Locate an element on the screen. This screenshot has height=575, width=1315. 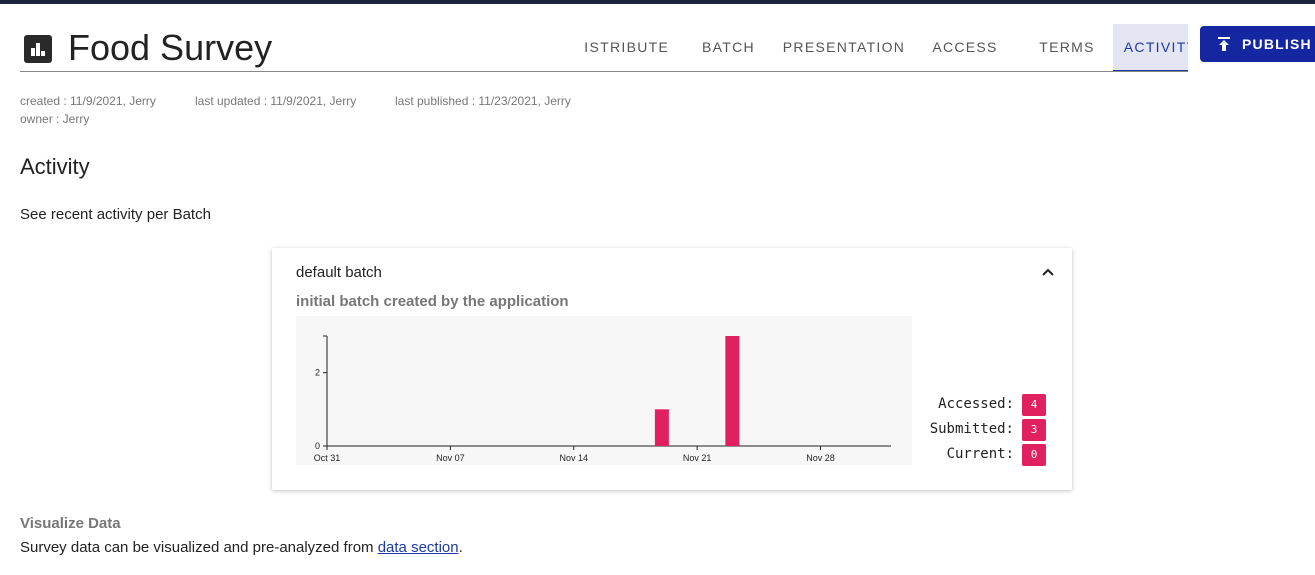
x-tick-label: Nov 07 is located at coordinates (450, 458).